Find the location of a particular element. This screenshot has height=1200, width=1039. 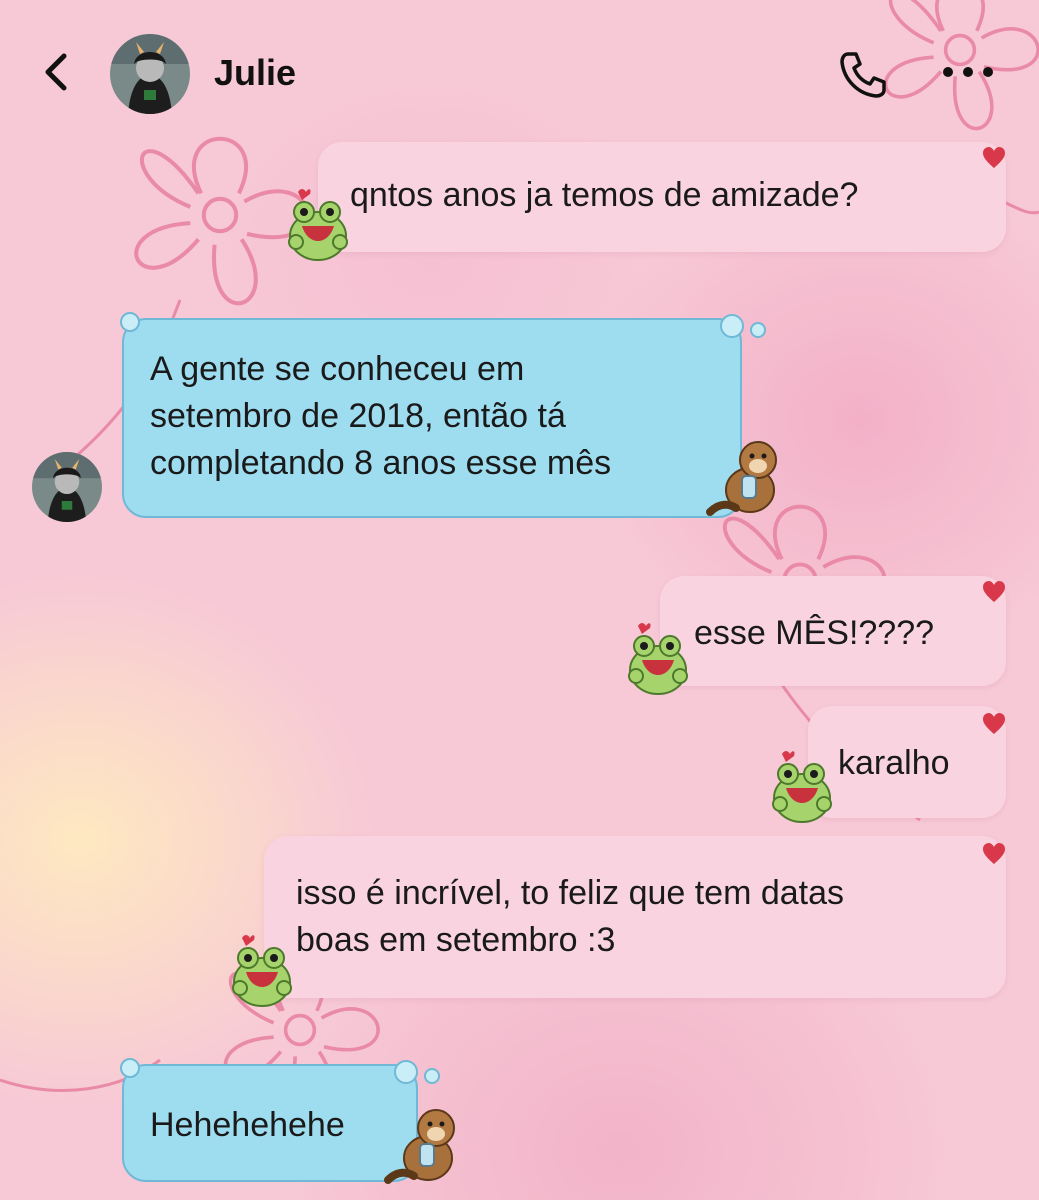

message-text: qntos anos ja temos de amizade? is located at coordinates (604, 195).